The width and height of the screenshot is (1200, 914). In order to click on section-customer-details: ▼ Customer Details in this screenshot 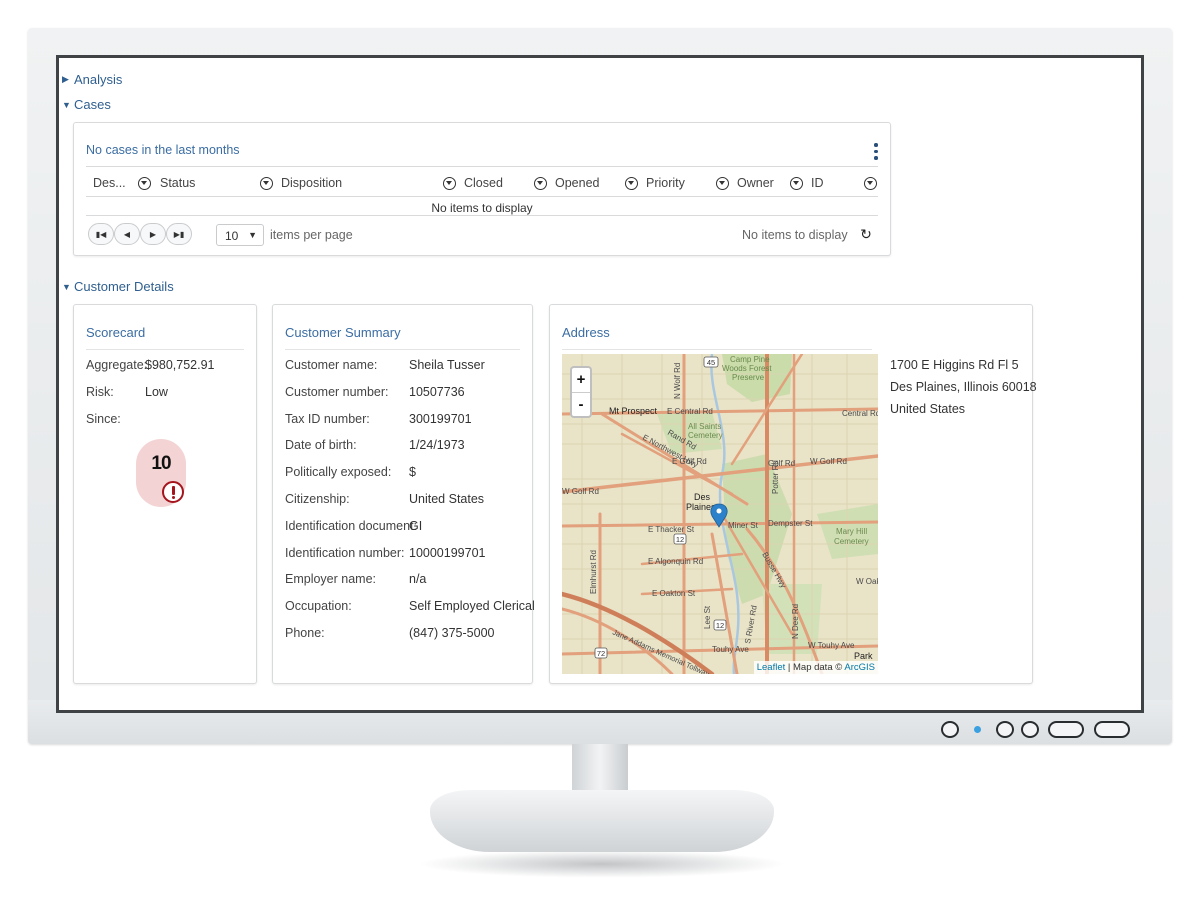, I will do `click(118, 286)`.